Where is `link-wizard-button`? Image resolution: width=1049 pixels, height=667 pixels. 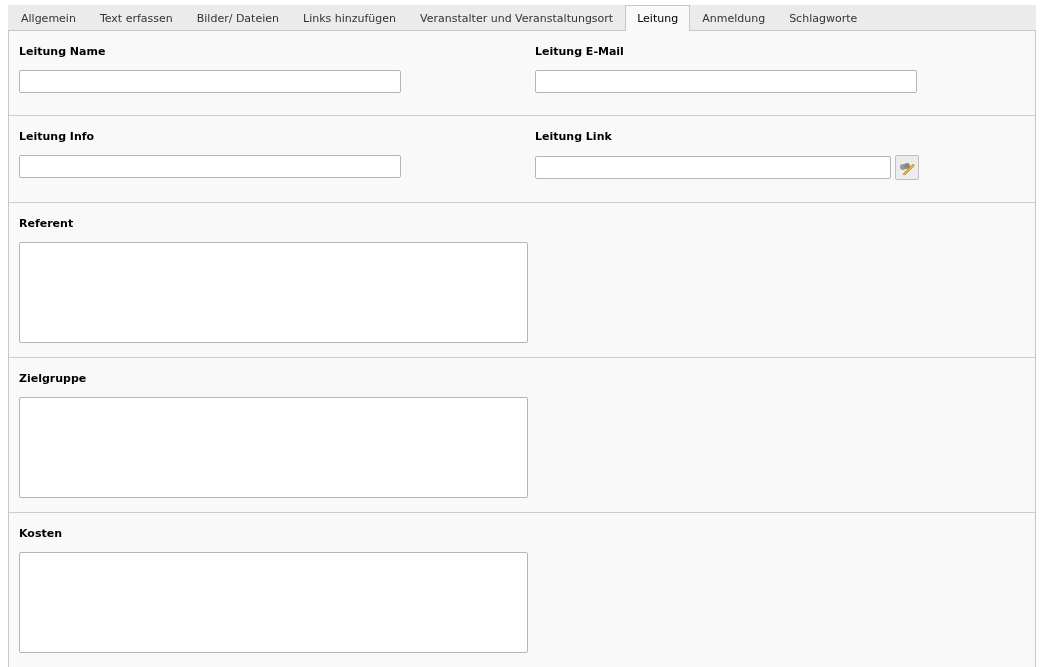 link-wizard-button is located at coordinates (907, 167).